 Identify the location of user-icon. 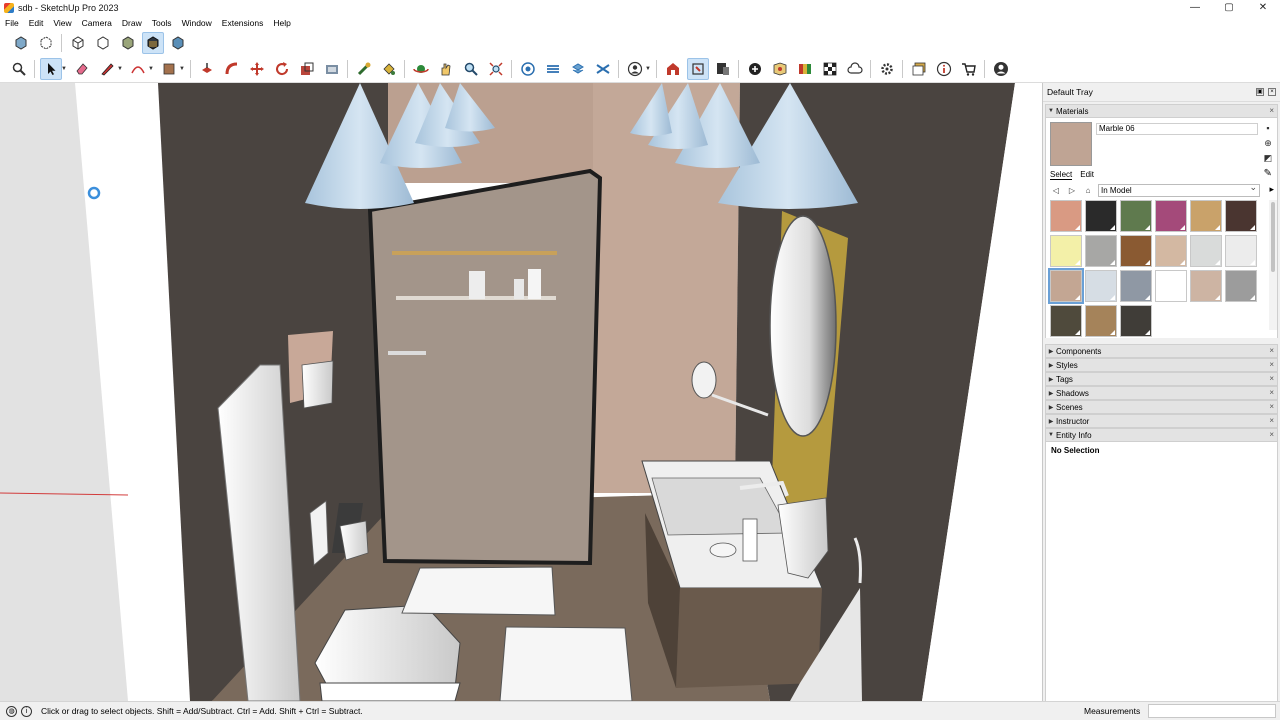
(635, 69).